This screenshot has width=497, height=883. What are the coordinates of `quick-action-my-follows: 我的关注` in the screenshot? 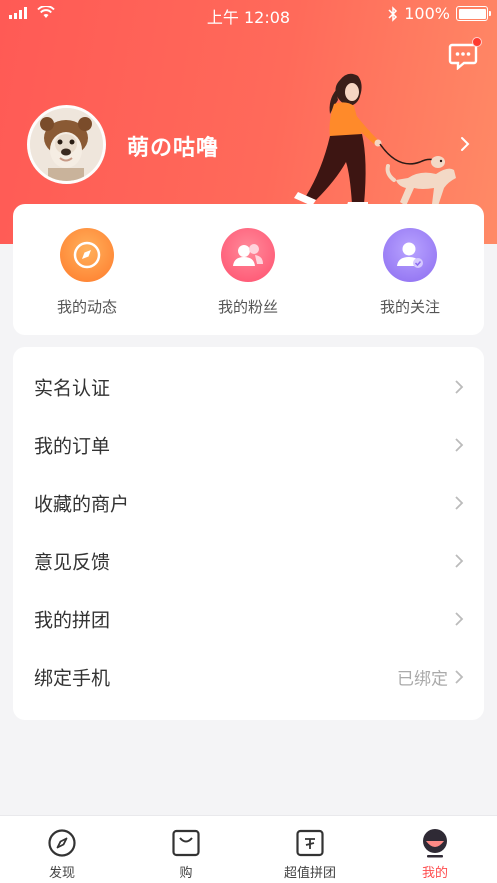 It's located at (410, 272).